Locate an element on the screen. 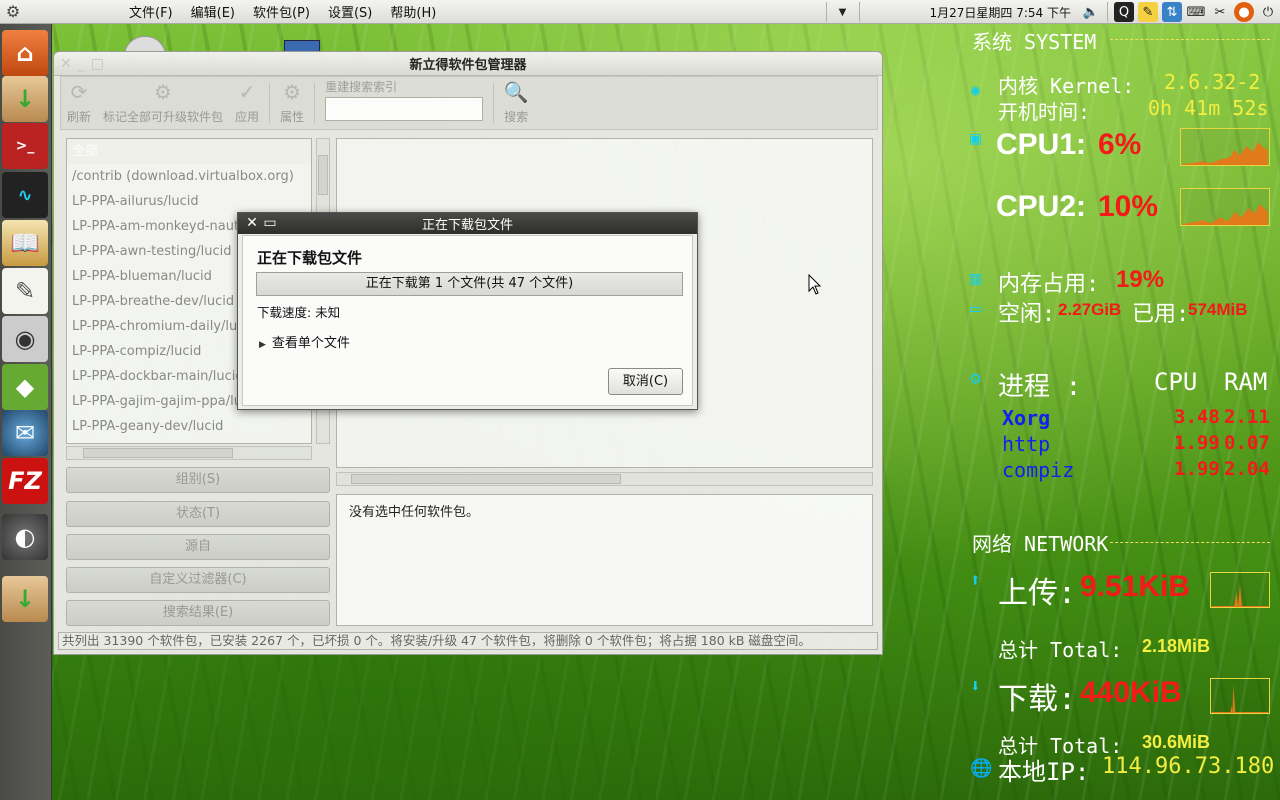 Image resolution: width=1280 pixels, height=800 pixels. ubuntu-logo-icon: ⚙ is located at coordinates (13, 12).